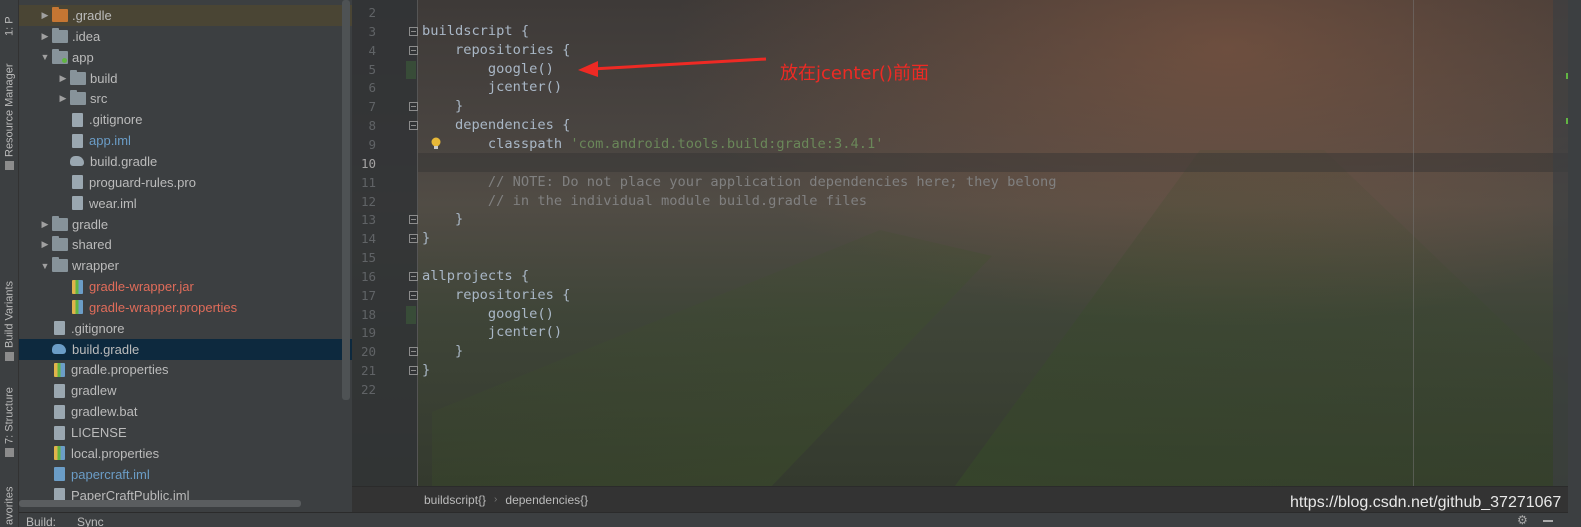 The width and height of the screenshot is (1581, 527). Describe the element at coordinates (346, 200) in the screenshot. I see `tree-vertical-scrollbar` at that location.